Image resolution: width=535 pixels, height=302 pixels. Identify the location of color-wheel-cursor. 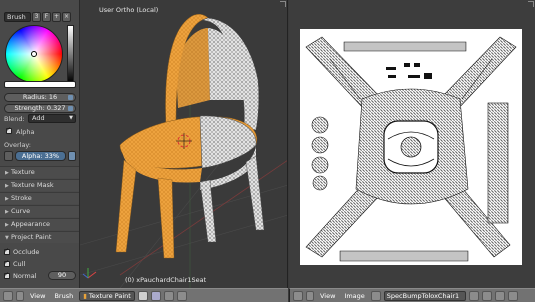
(34, 54).